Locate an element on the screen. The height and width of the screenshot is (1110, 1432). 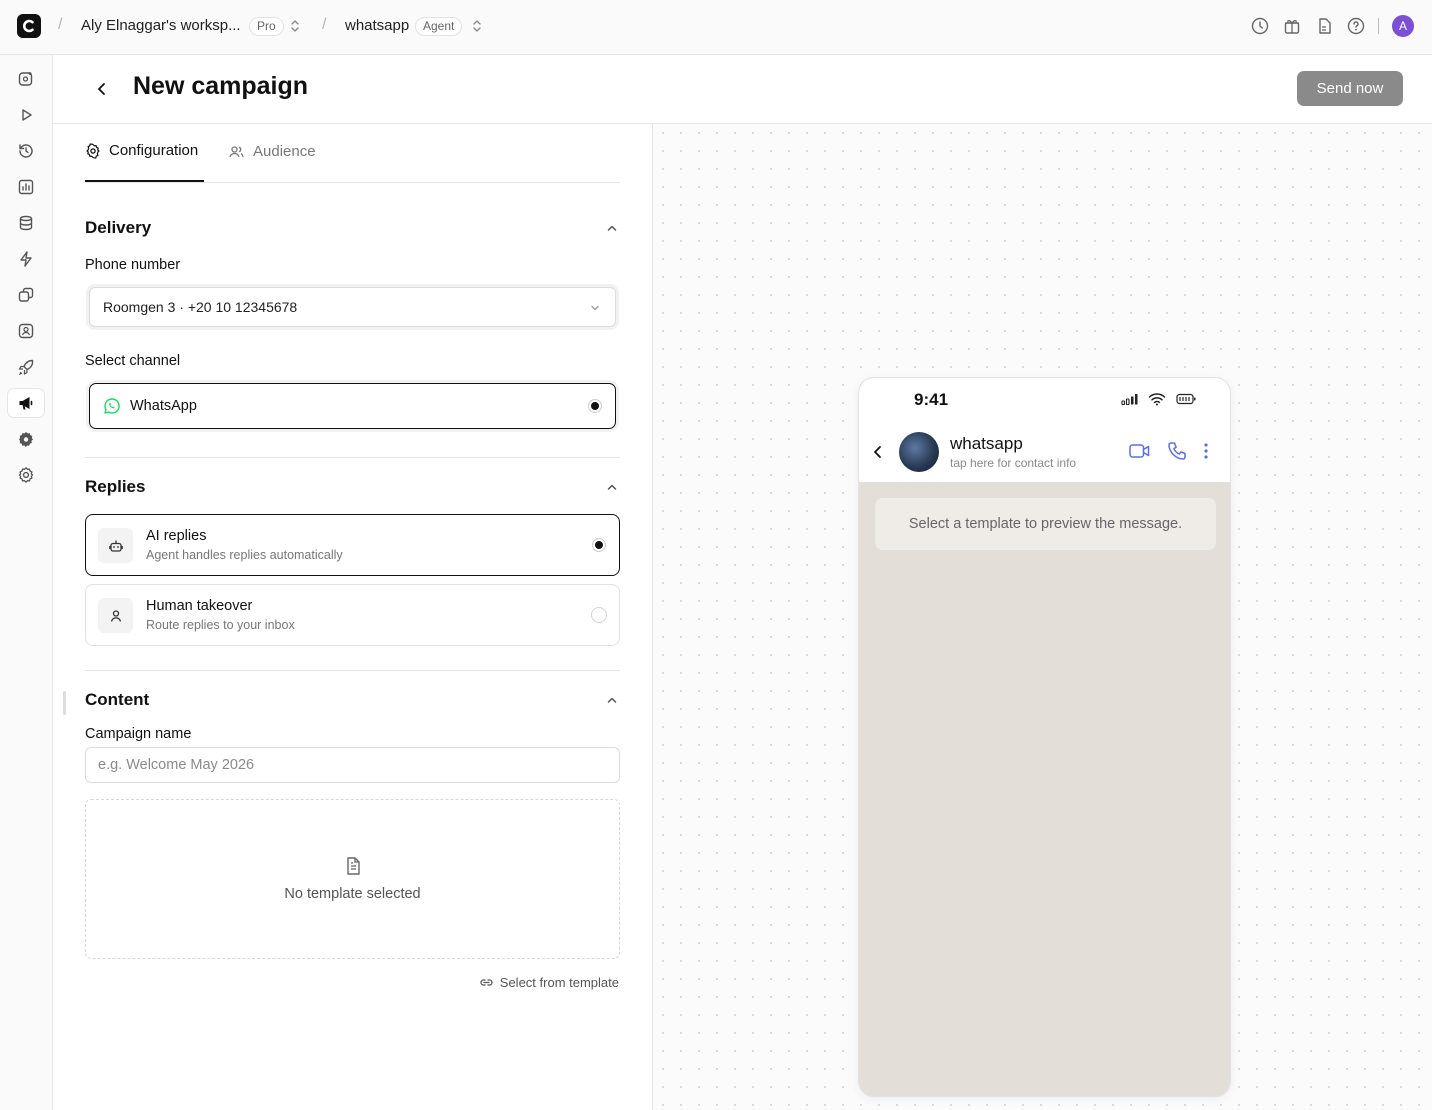
settings-icon is located at coordinates (26, 475).